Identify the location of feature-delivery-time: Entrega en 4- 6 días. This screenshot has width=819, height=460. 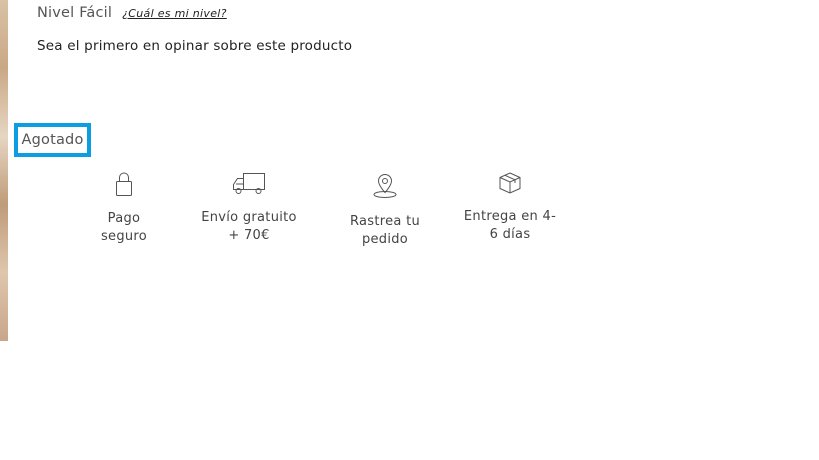
(510, 207).